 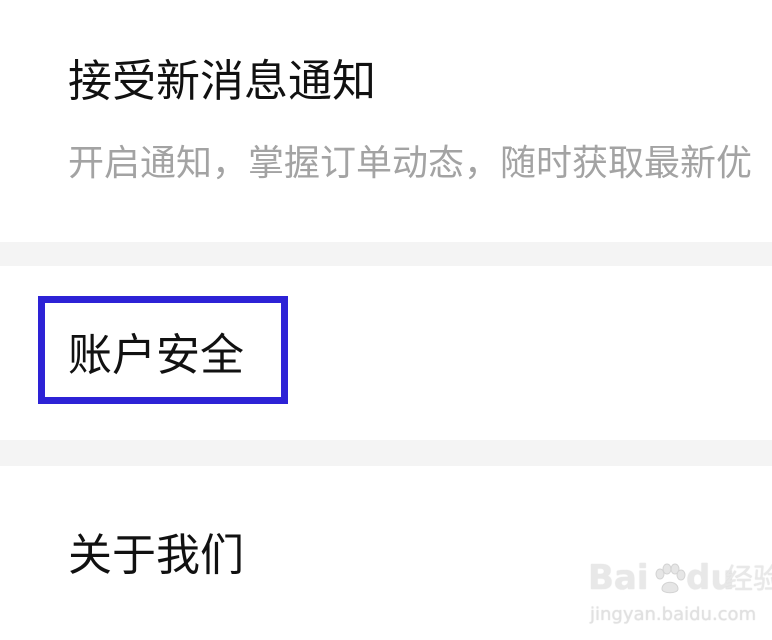 I want to click on watermark-brand: Bai, so click(x=618, y=578).